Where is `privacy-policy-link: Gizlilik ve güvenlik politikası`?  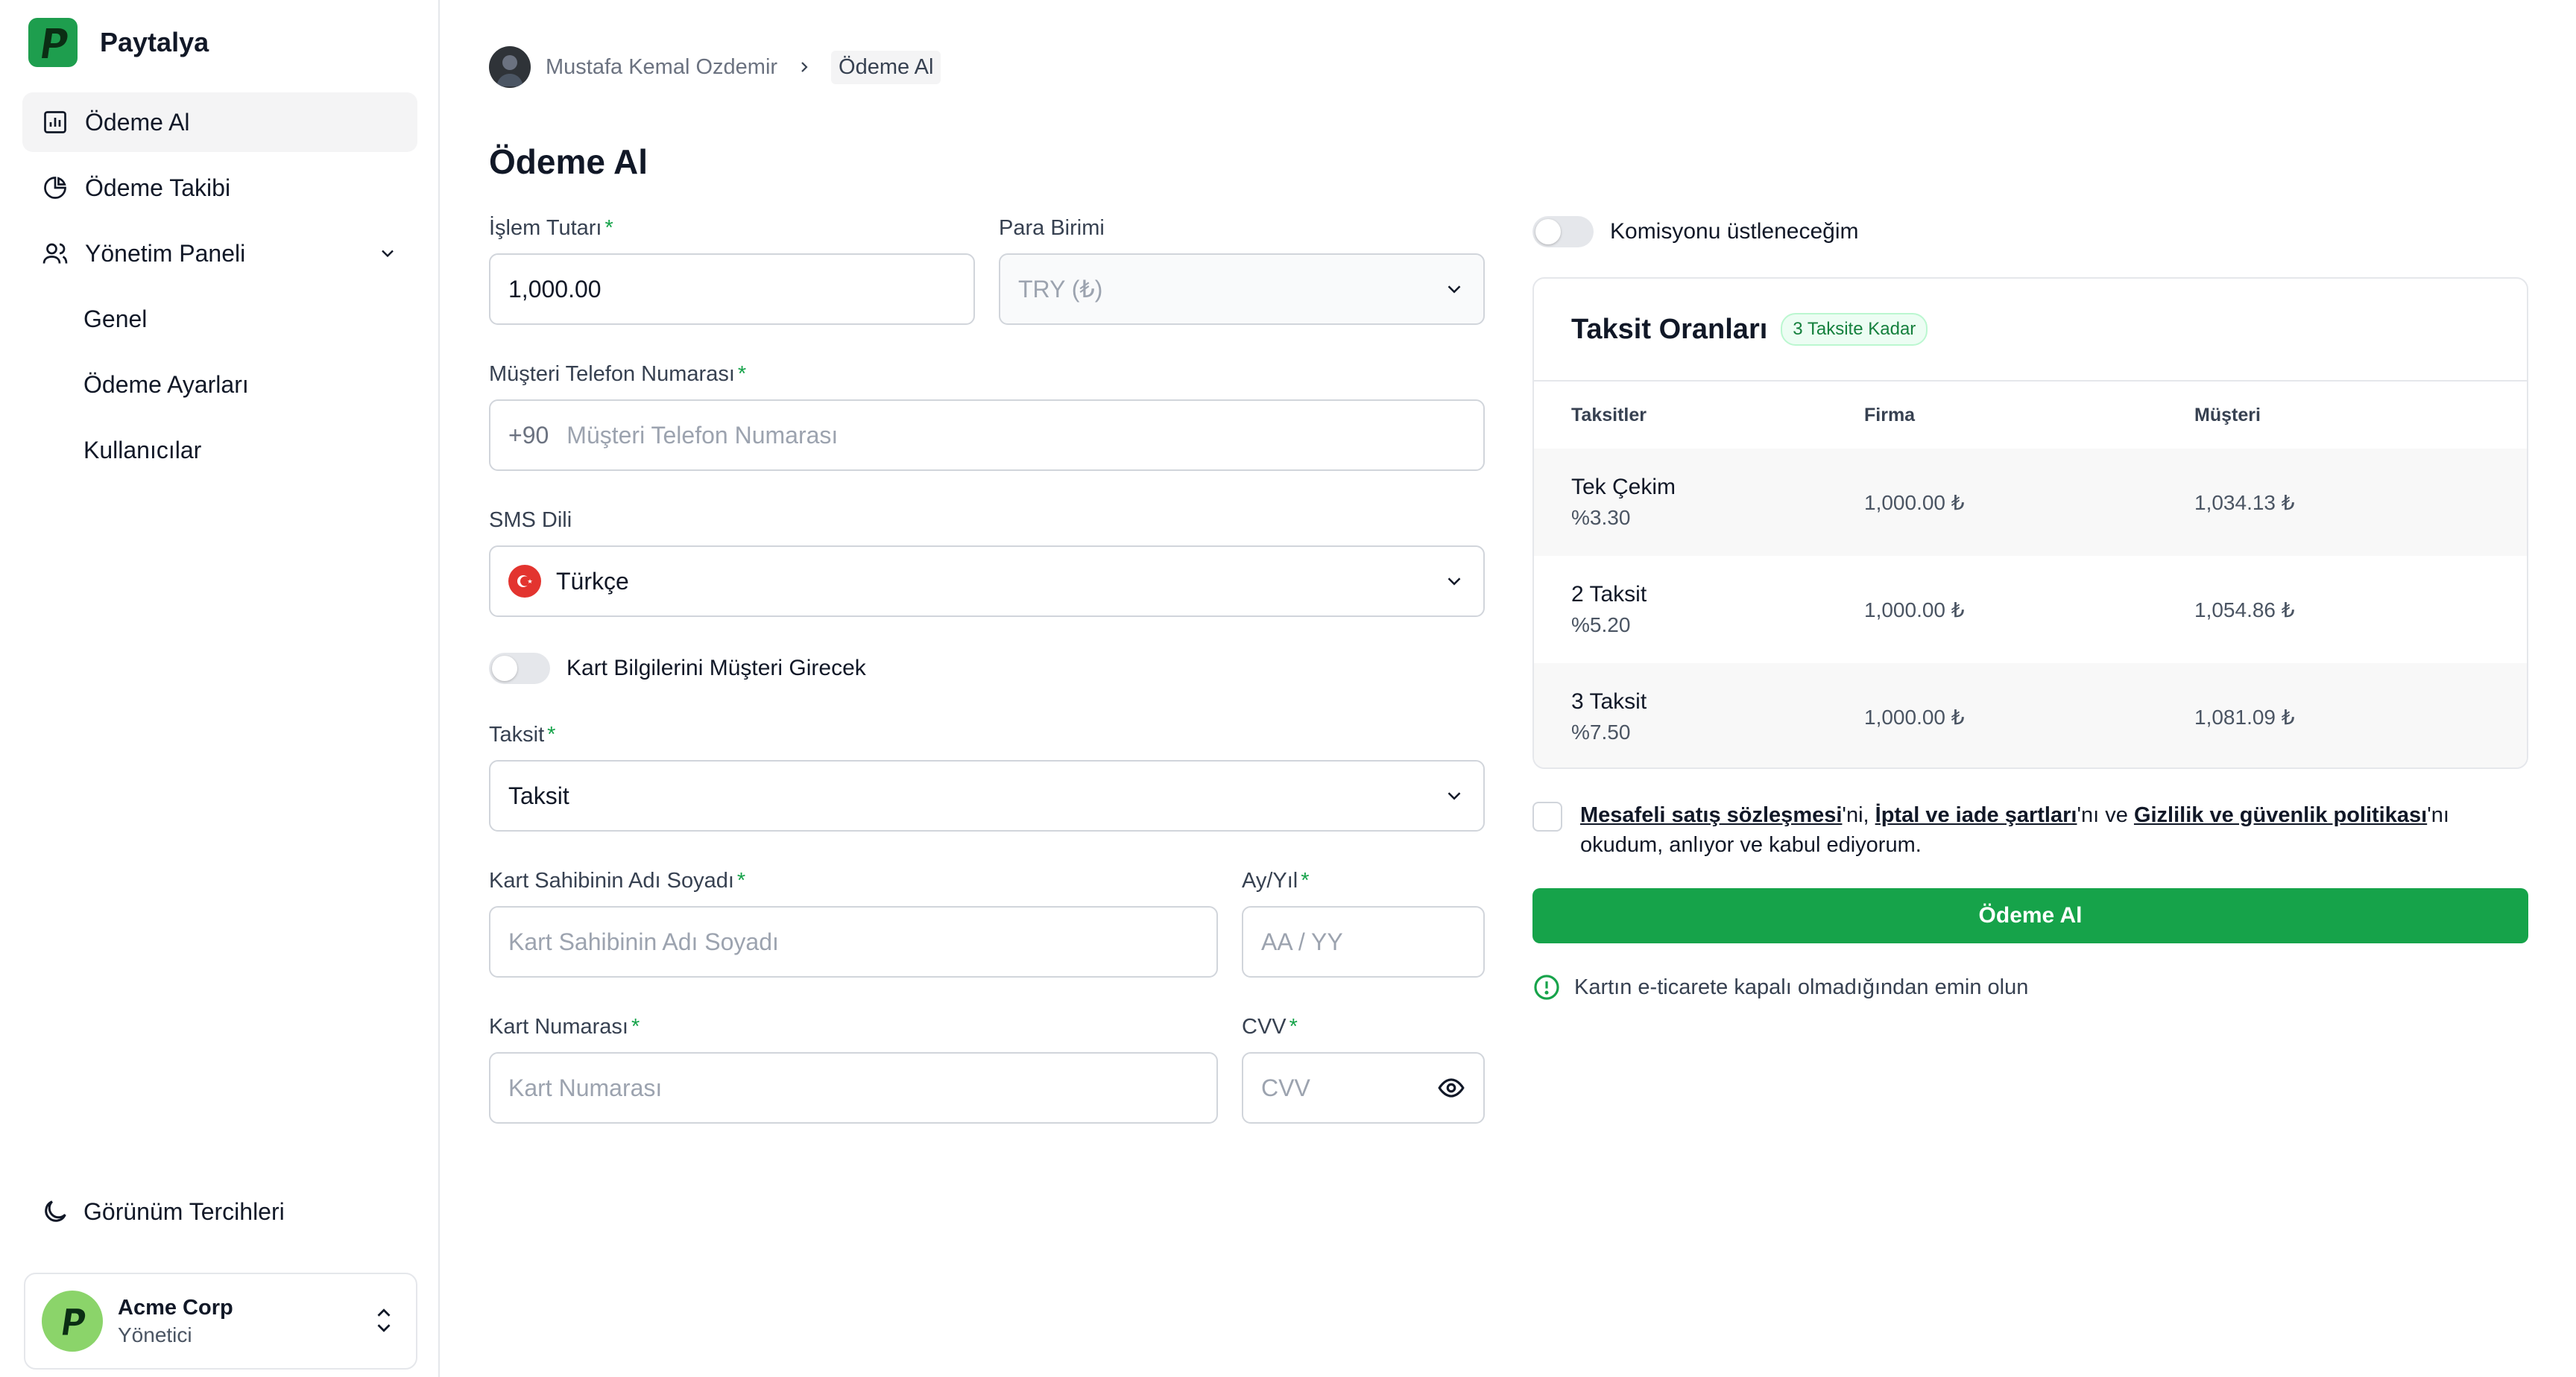 privacy-policy-link: Gizlilik ve güvenlik politikası is located at coordinates (2280, 815).